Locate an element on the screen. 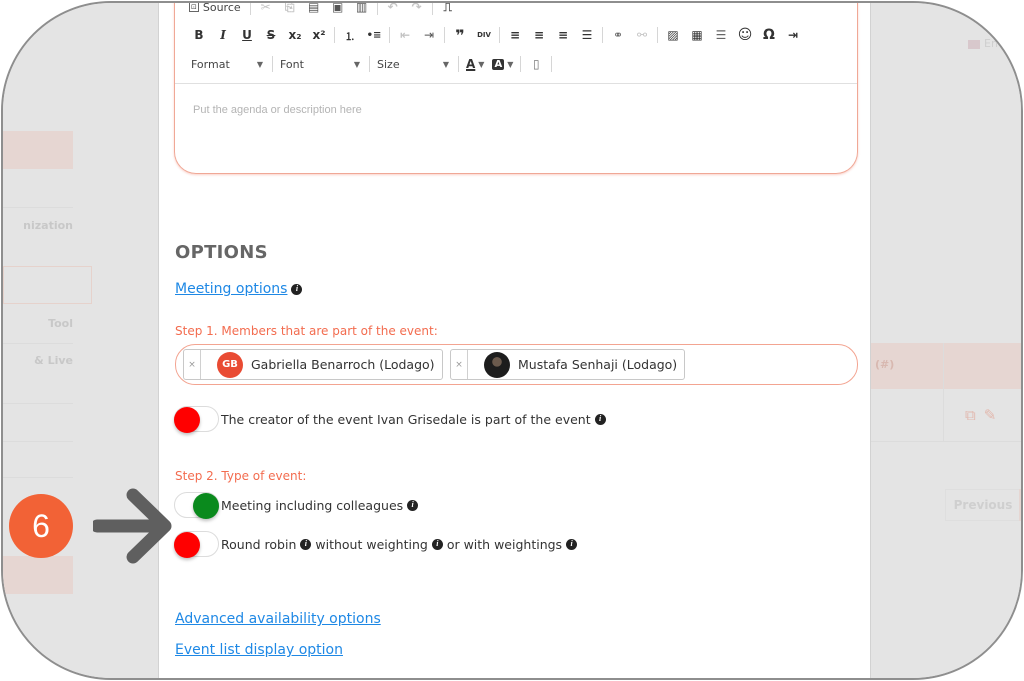  meeting-toggle-label: Meeting including colleagues is located at coordinates (312, 505).